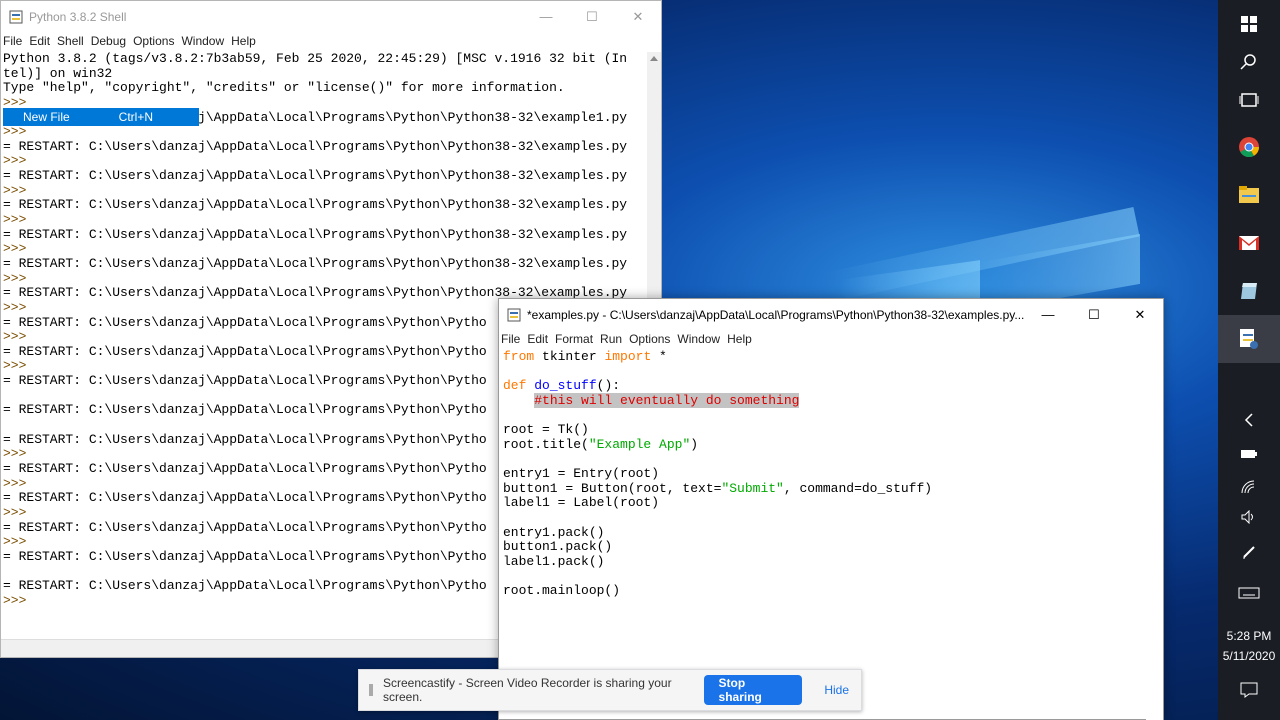 The height and width of the screenshot is (720, 1280). What do you see at coordinates (823, 547) in the screenshot?
I see `code-line: button1.pack()` at bounding box center [823, 547].